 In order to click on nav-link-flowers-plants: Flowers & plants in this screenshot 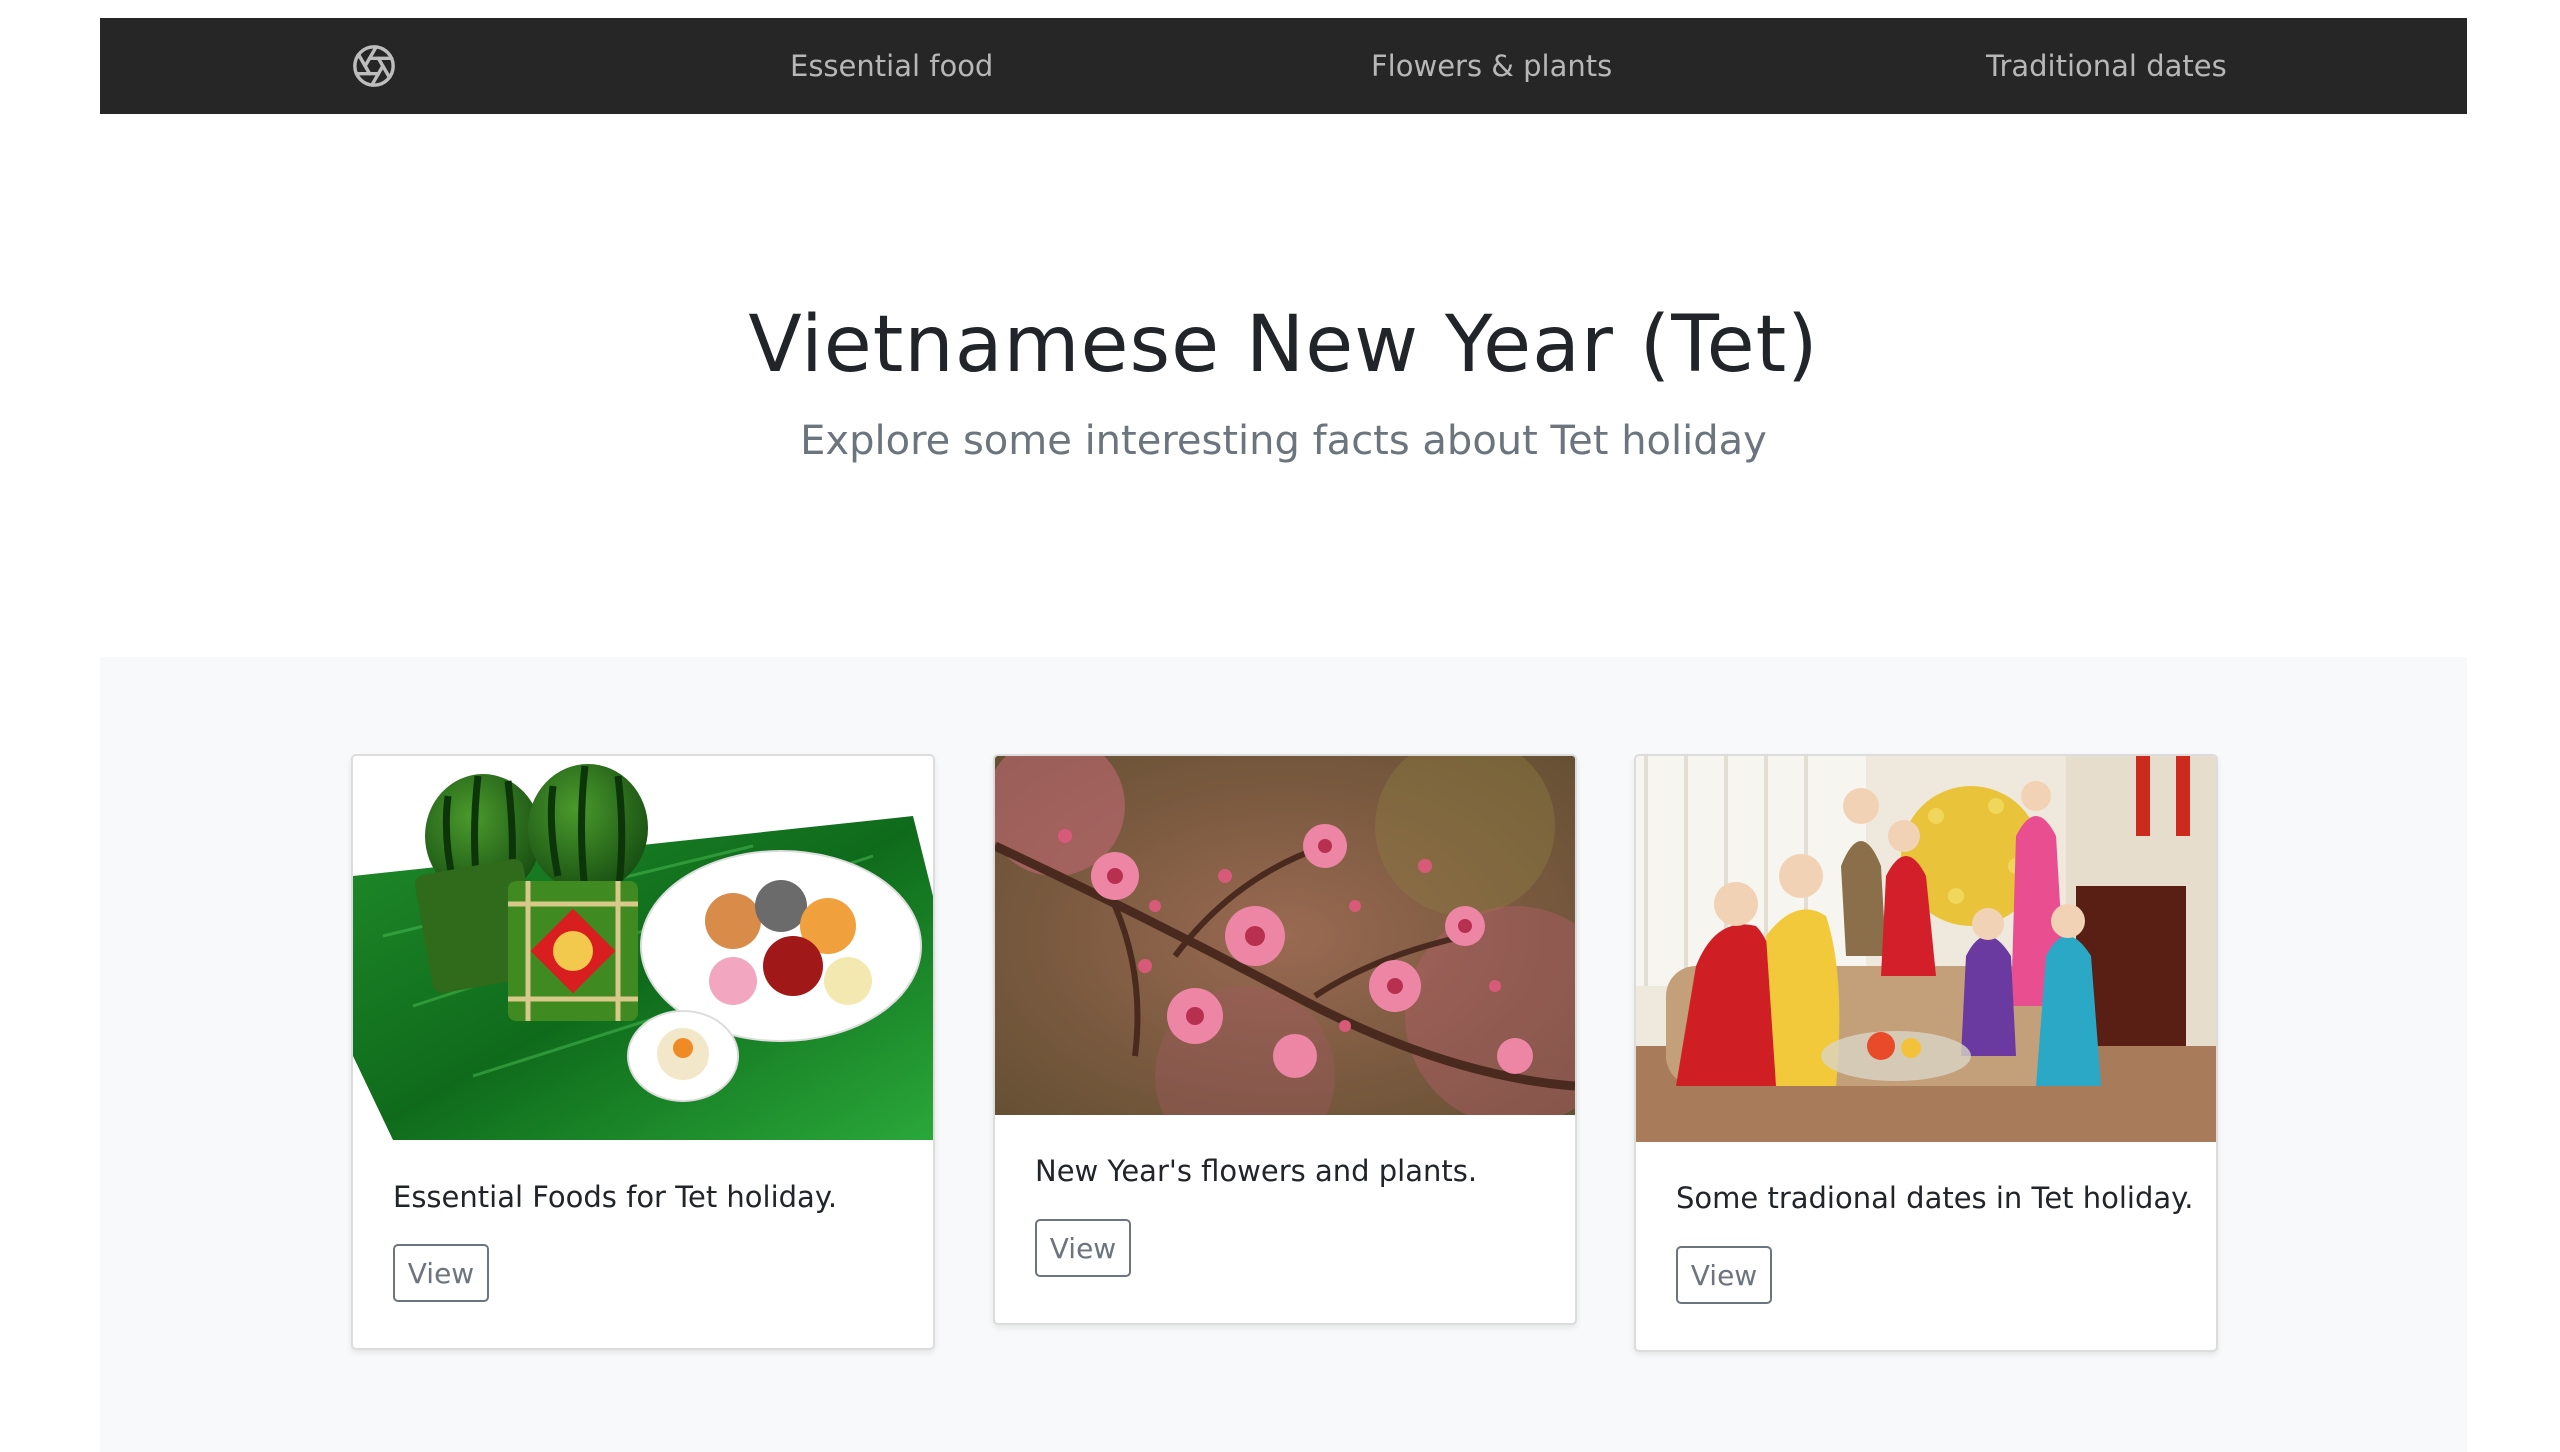, I will do `click(1491, 66)`.